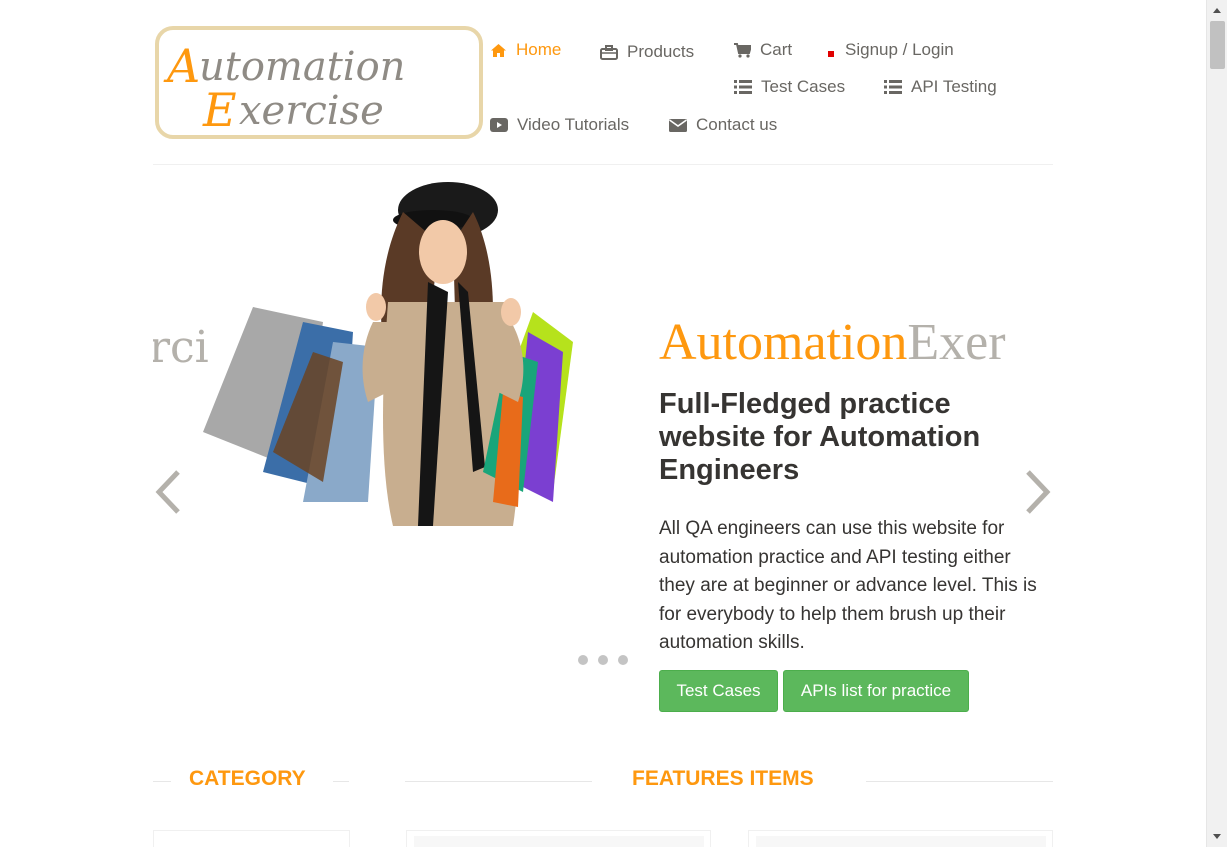 This screenshot has height=847, width=1227. I want to click on test-cases-button: Test Cases, so click(718, 691).